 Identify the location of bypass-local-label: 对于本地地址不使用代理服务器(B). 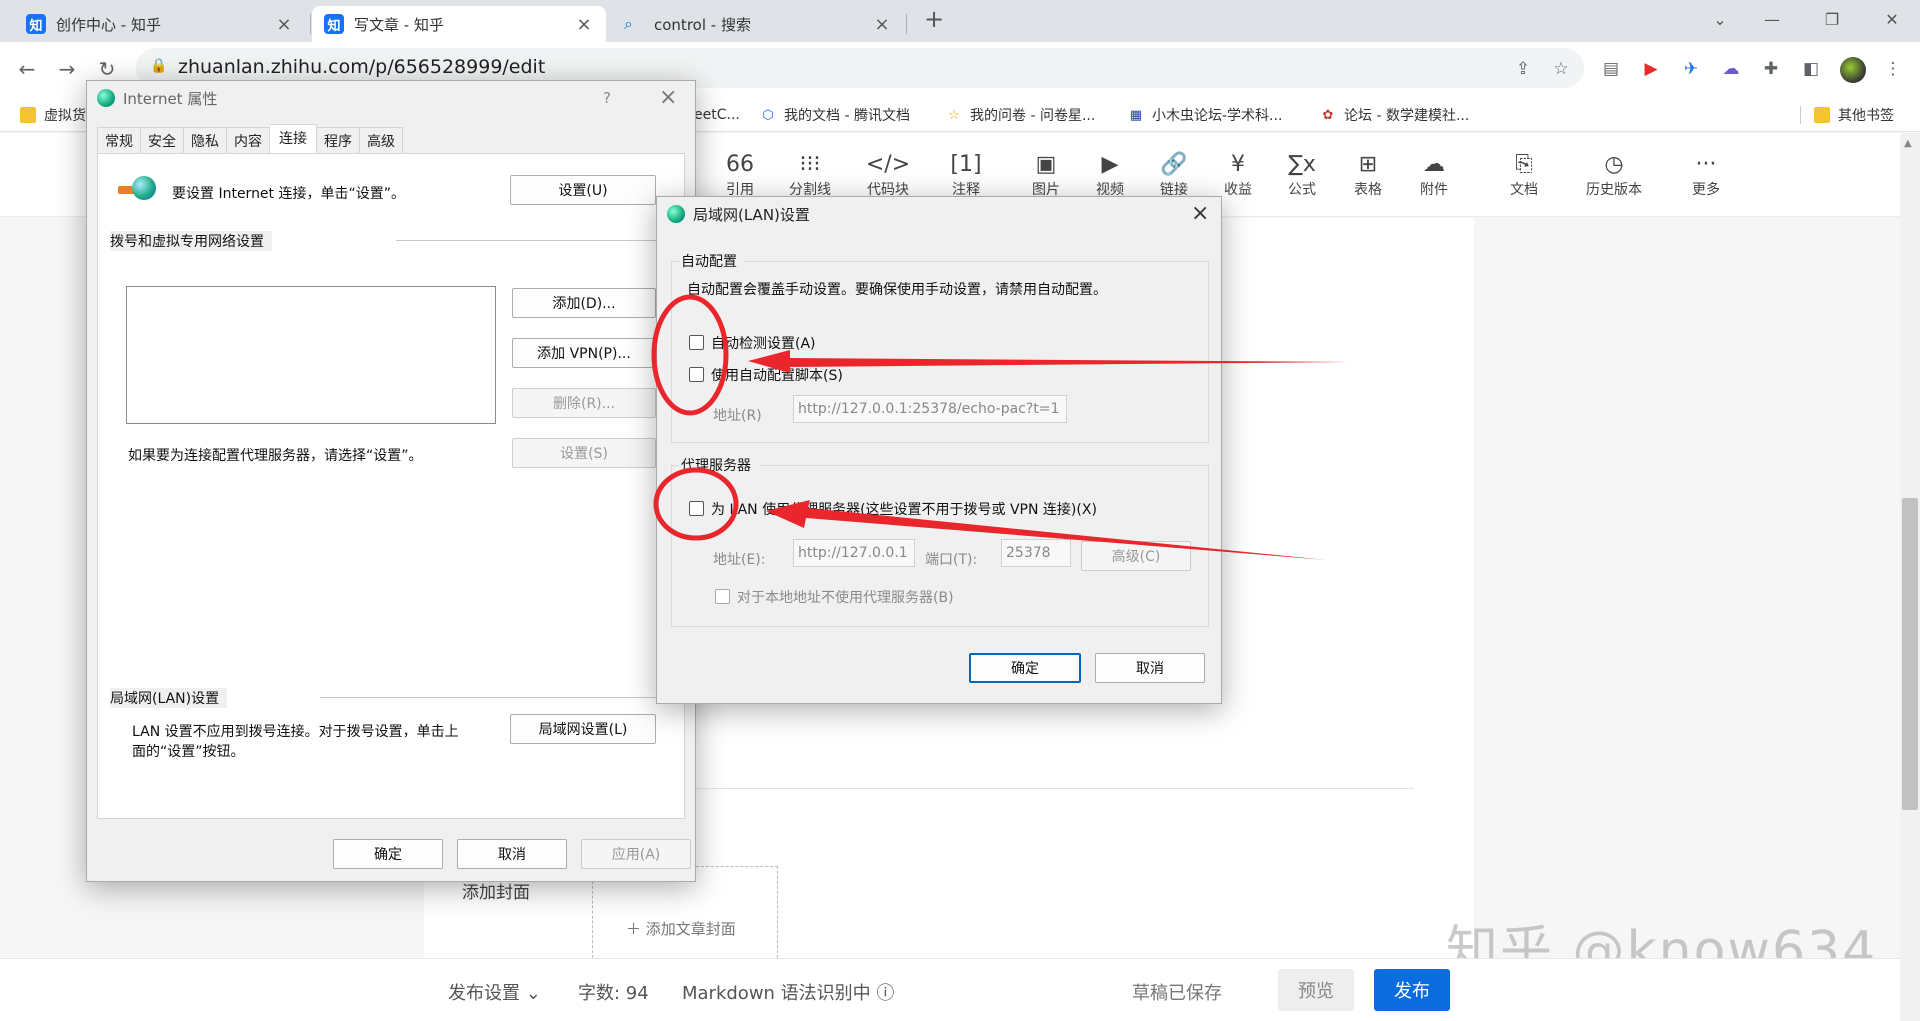
(845, 597).